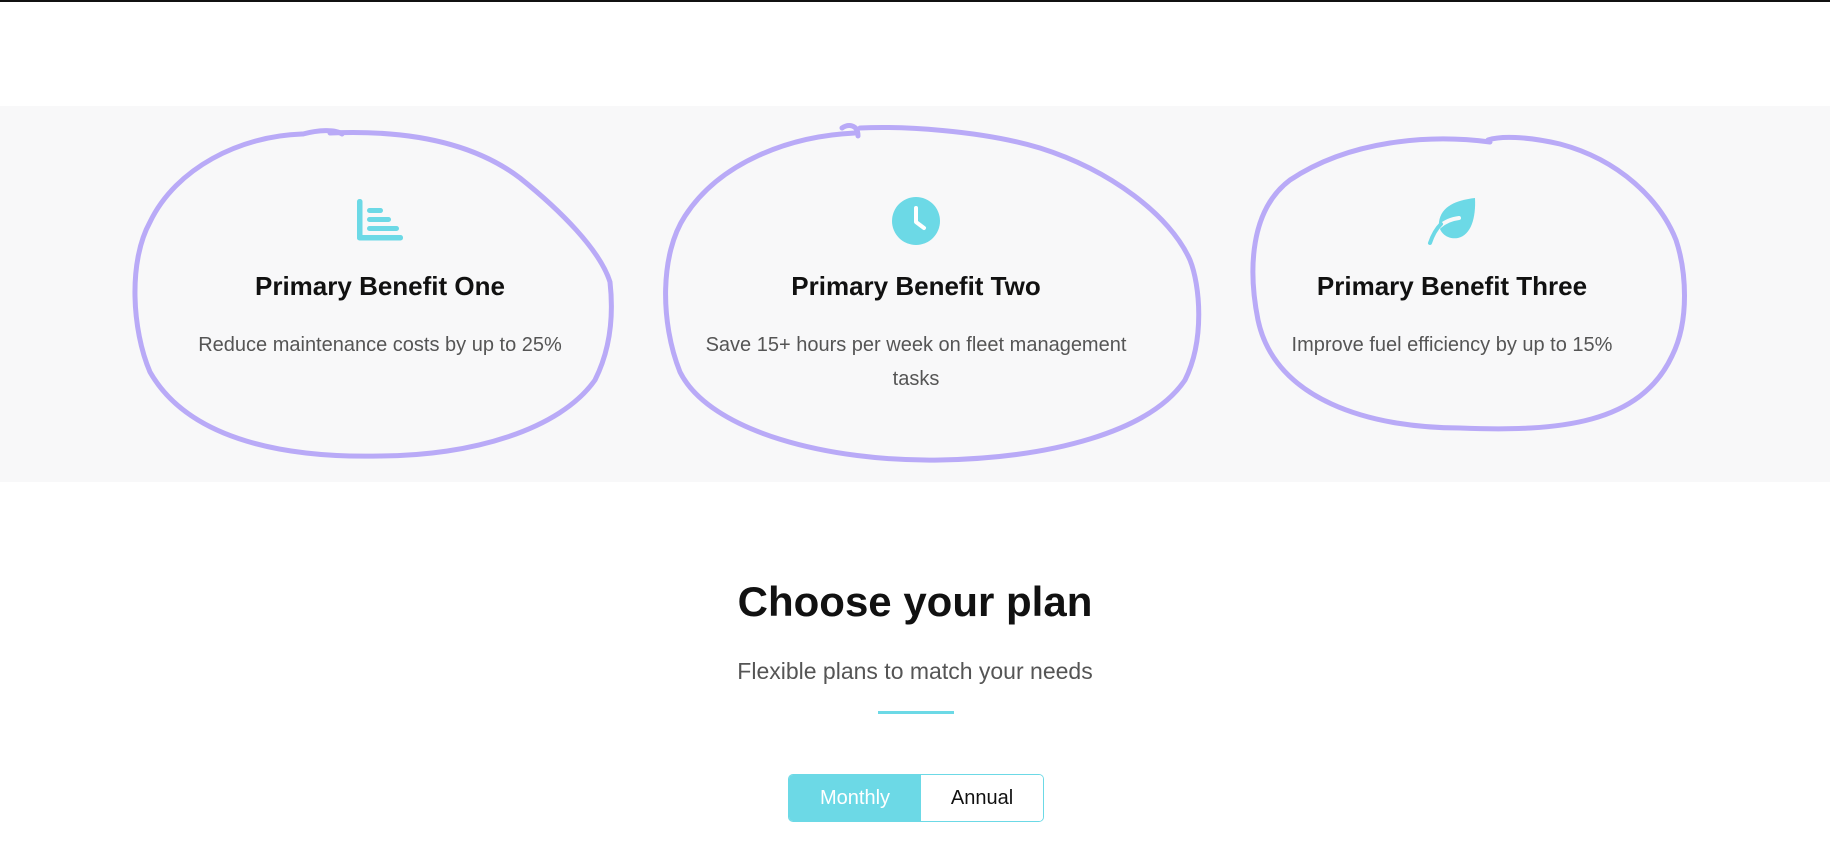  What do you see at coordinates (982, 798) in the screenshot?
I see `billing-option-annual: Annual` at bounding box center [982, 798].